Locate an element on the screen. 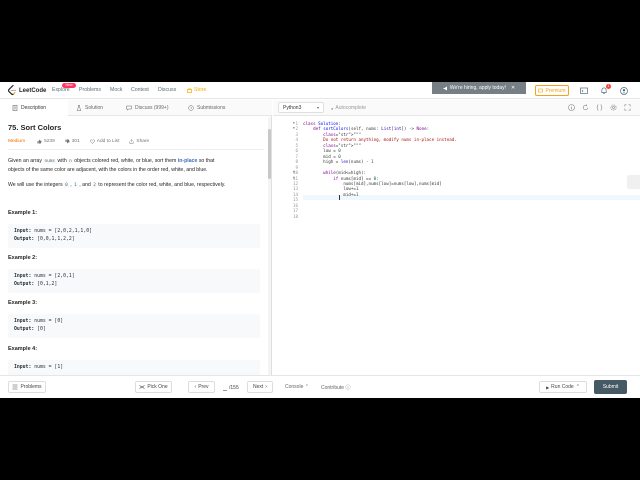  tab-description: Description is located at coordinates (34, 108).